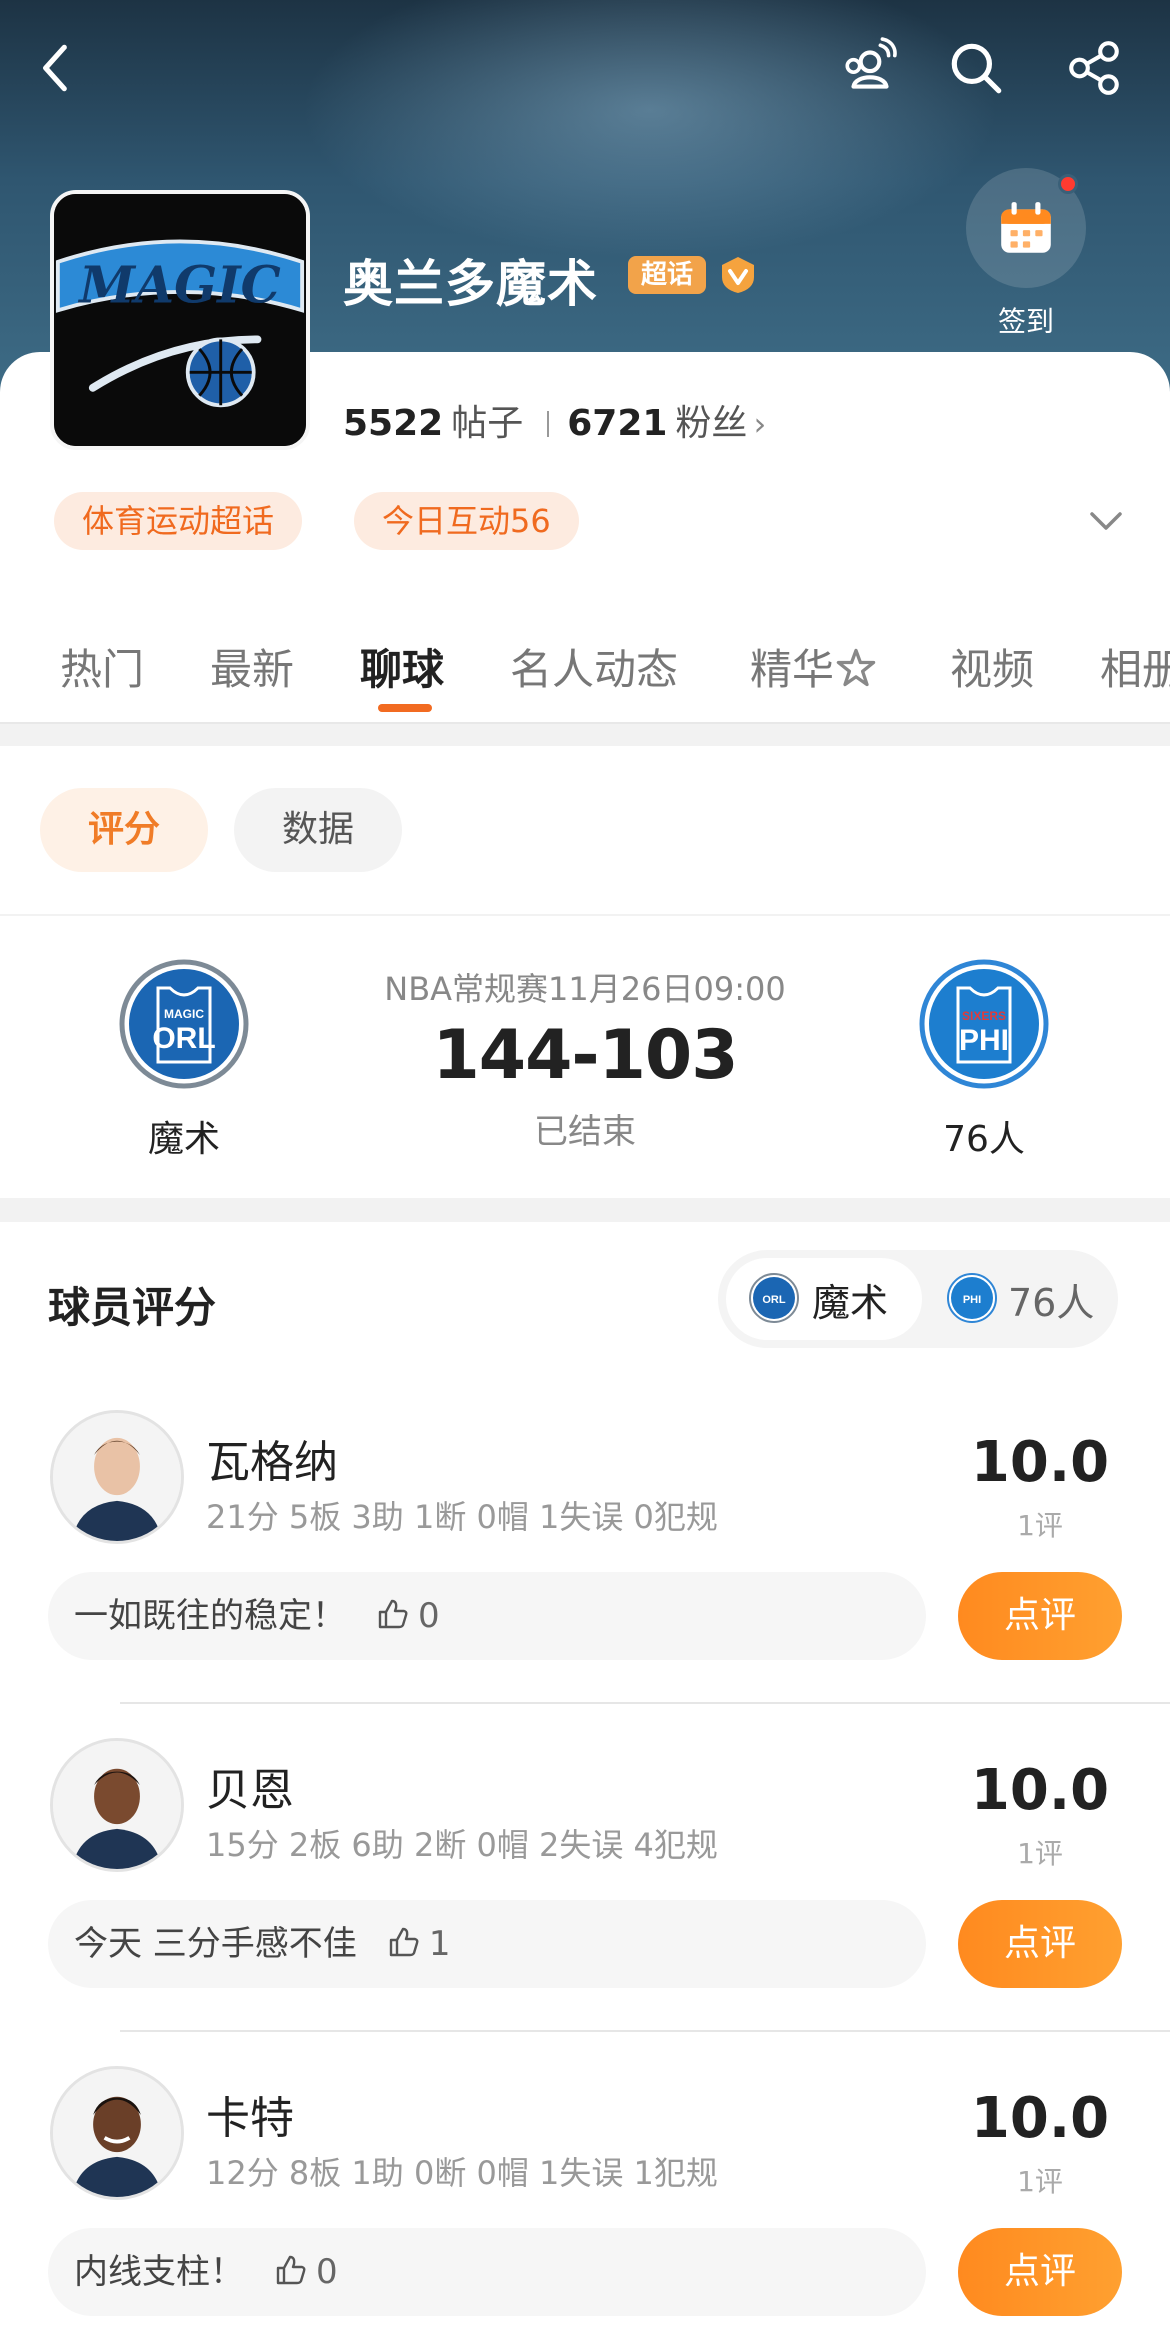  What do you see at coordinates (462, 2173) in the screenshot?
I see `player-stats: 12分 8板 1助 0断 0帽 1失误 1犯规` at bounding box center [462, 2173].